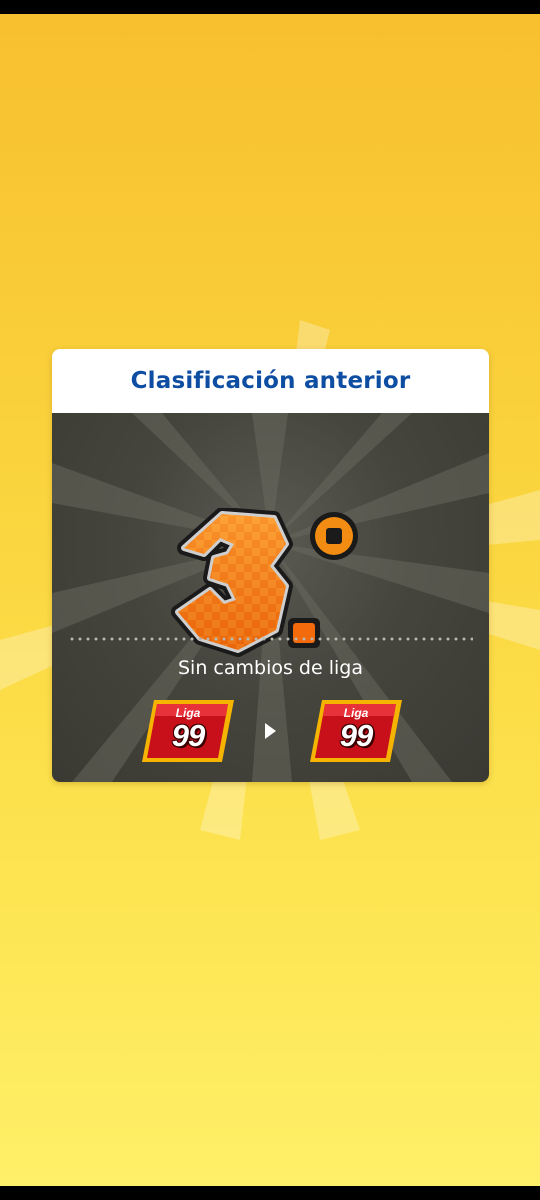 This screenshot has height=1200, width=540. I want to click on league-status-text: Sin cambios de liga, so click(270, 668).